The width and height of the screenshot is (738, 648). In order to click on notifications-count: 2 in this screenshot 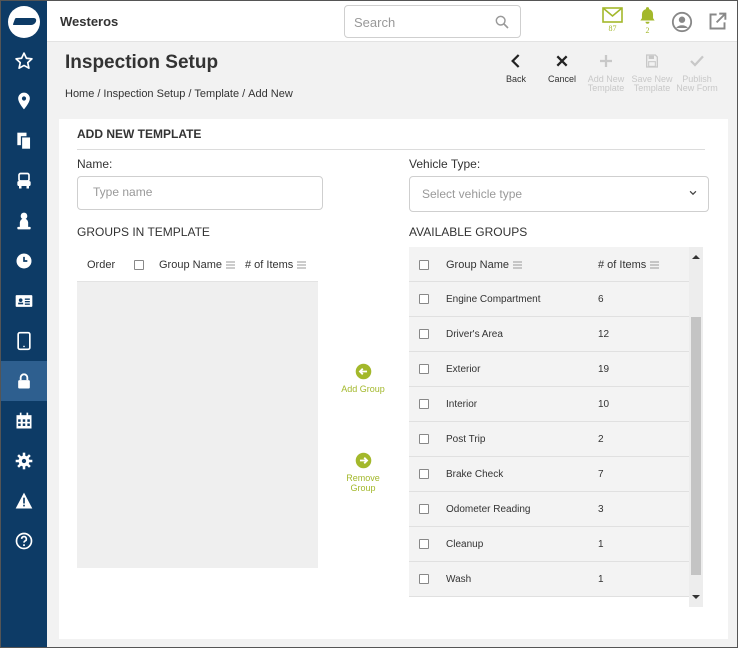, I will do `click(647, 30)`.